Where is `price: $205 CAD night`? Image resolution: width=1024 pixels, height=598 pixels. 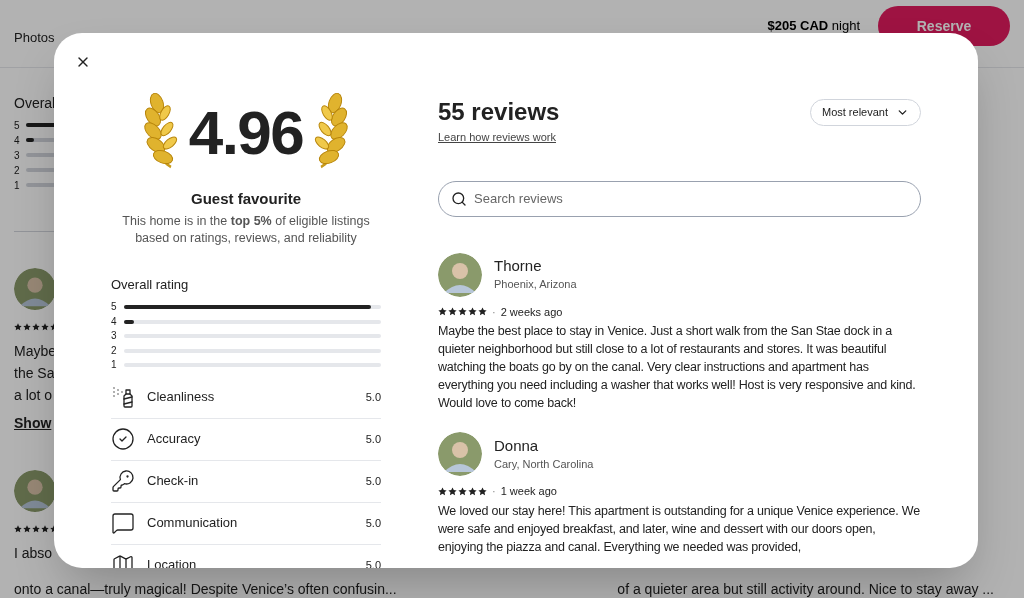 price: $205 CAD night is located at coordinates (813, 26).